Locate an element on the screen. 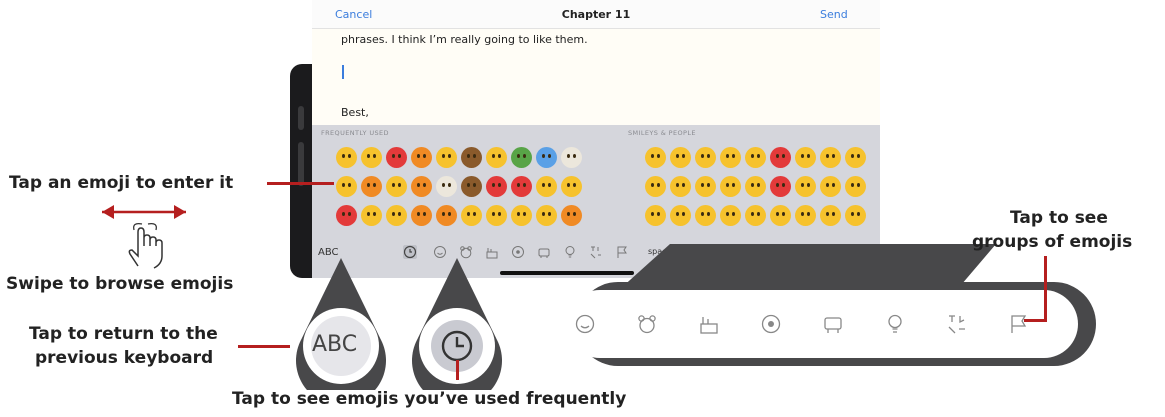 This screenshot has width=1165, height=417. star-struck-emoji is located at coordinates (780, 186).